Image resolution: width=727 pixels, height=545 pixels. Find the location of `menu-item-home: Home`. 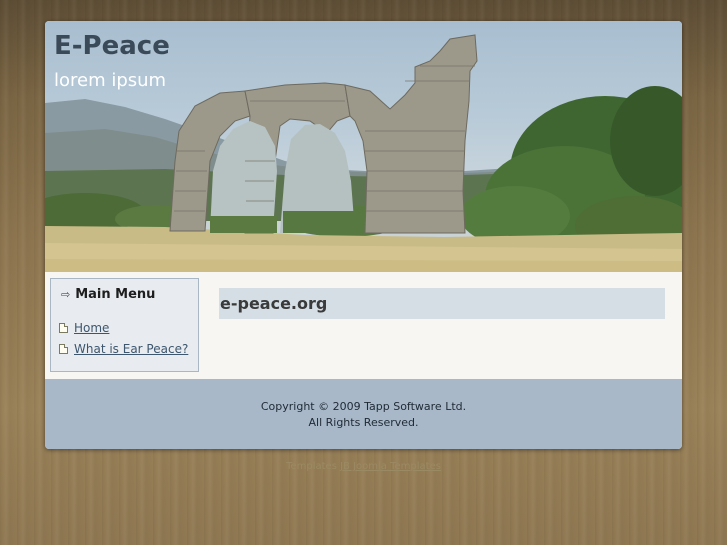

menu-item-home: Home is located at coordinates (84, 328).